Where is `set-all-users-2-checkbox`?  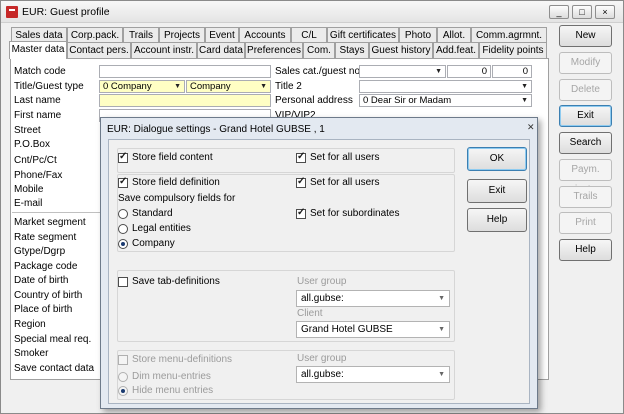 set-all-users-2-checkbox is located at coordinates (301, 182).